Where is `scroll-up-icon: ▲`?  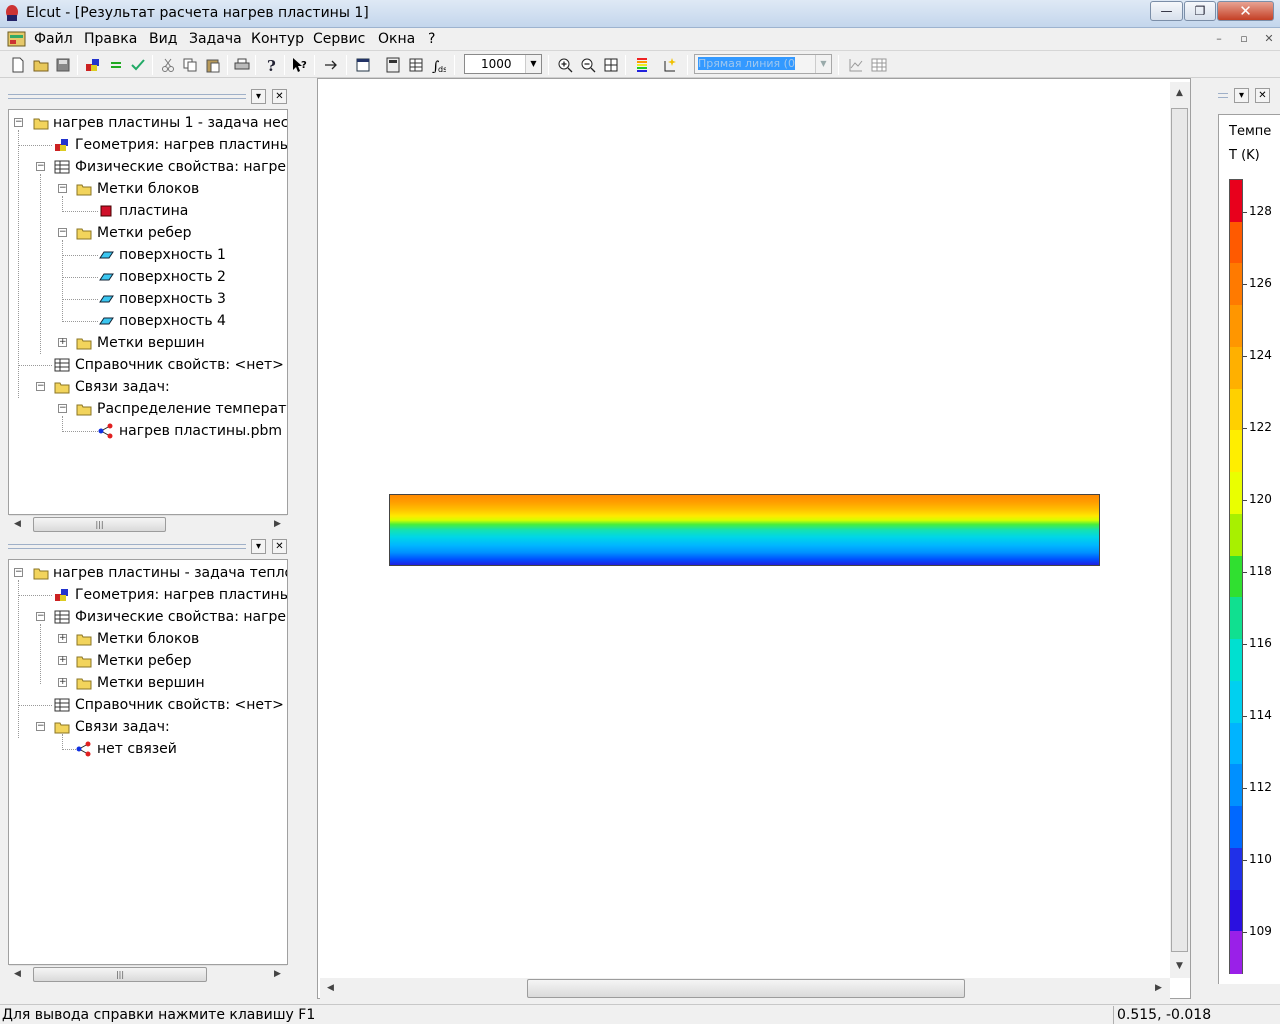 scroll-up-icon: ▲ is located at coordinates (1179, 93).